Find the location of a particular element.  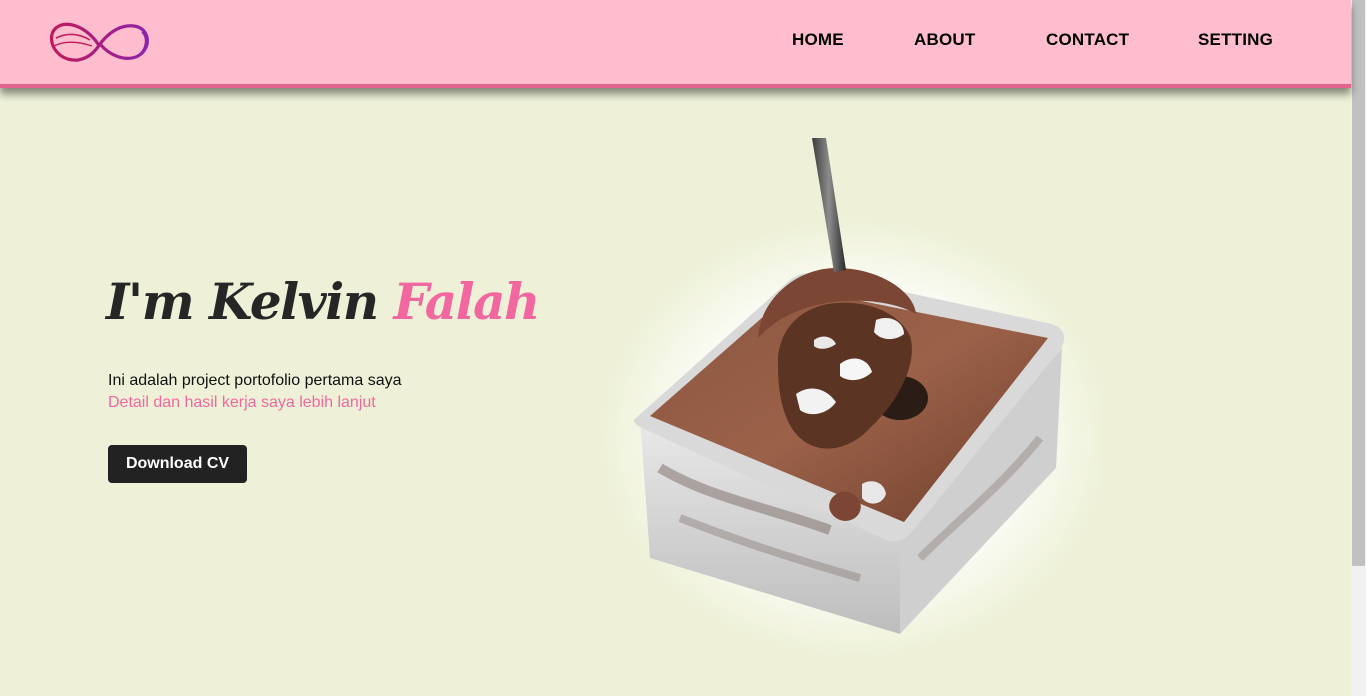

scrollbar-thumb is located at coordinates (1358, 283).